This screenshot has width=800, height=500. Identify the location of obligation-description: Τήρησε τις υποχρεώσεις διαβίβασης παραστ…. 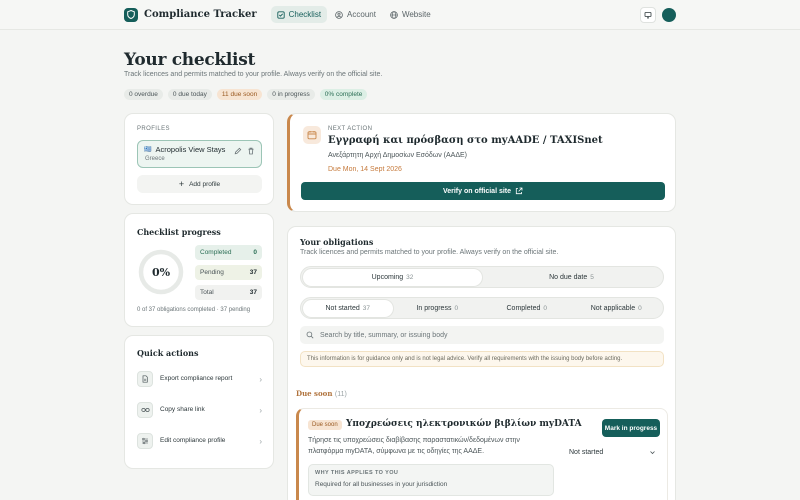
(414, 446).